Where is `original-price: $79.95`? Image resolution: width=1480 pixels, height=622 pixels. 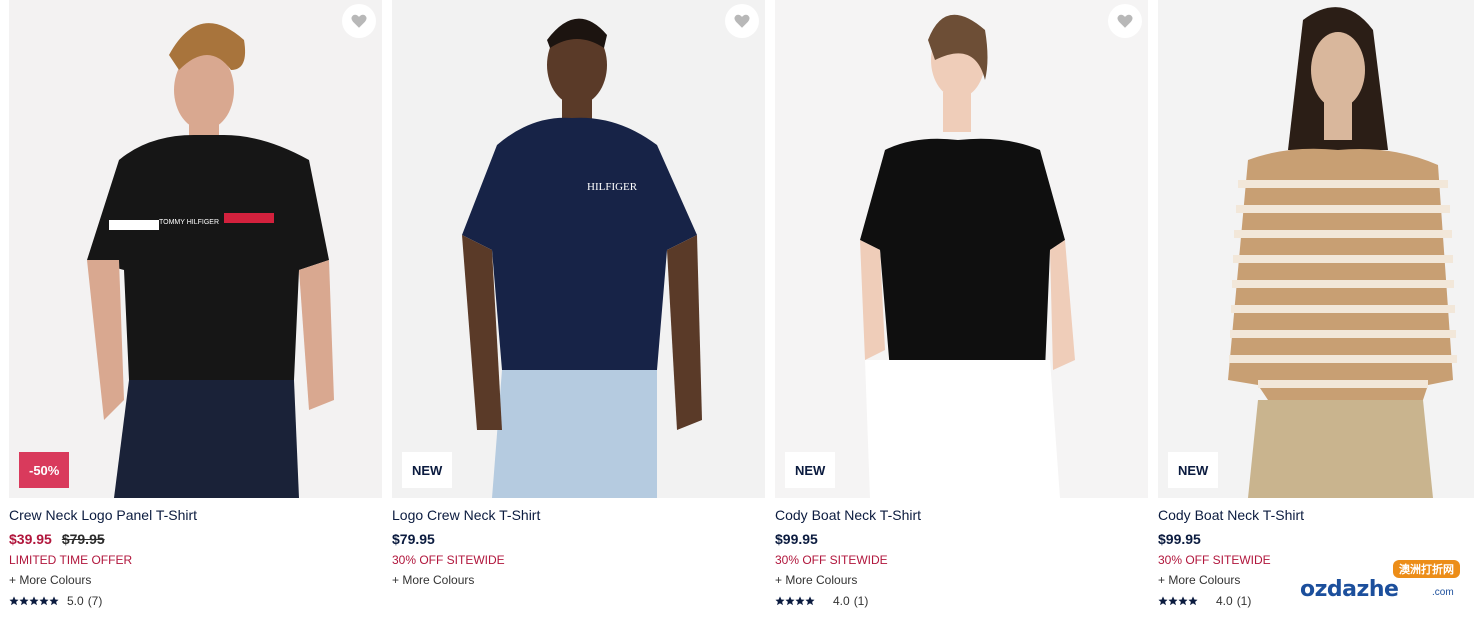 original-price: $79.95 is located at coordinates (83, 539).